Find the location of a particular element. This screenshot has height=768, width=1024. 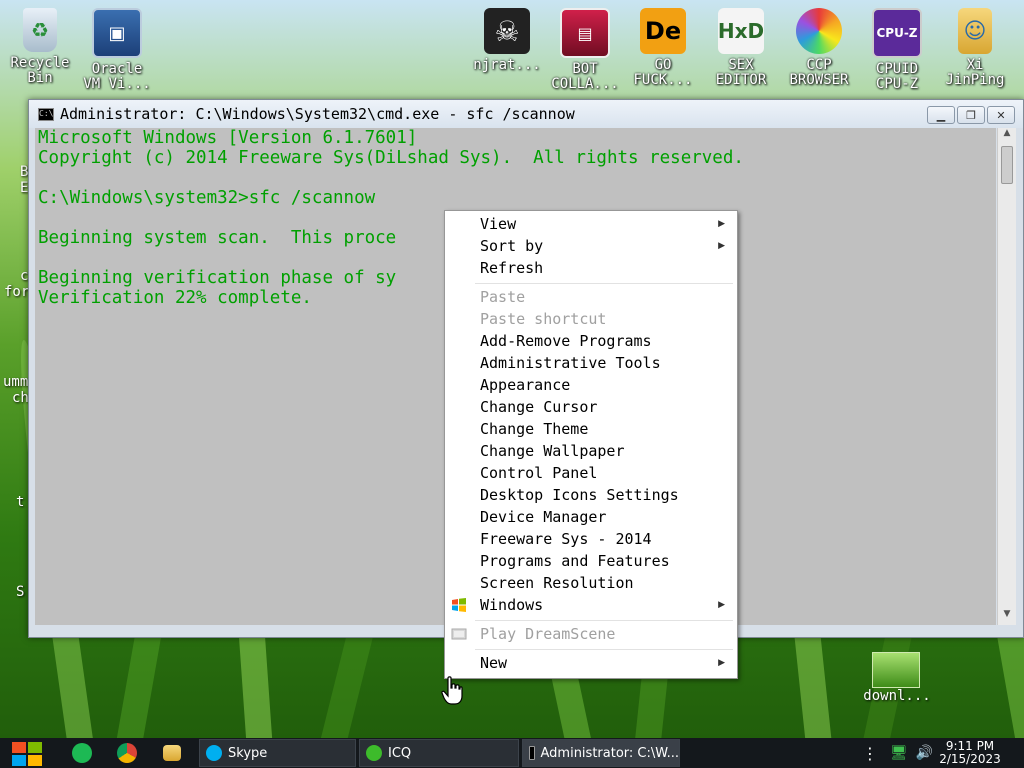

minimize-button: ▁ is located at coordinates (941, 115).